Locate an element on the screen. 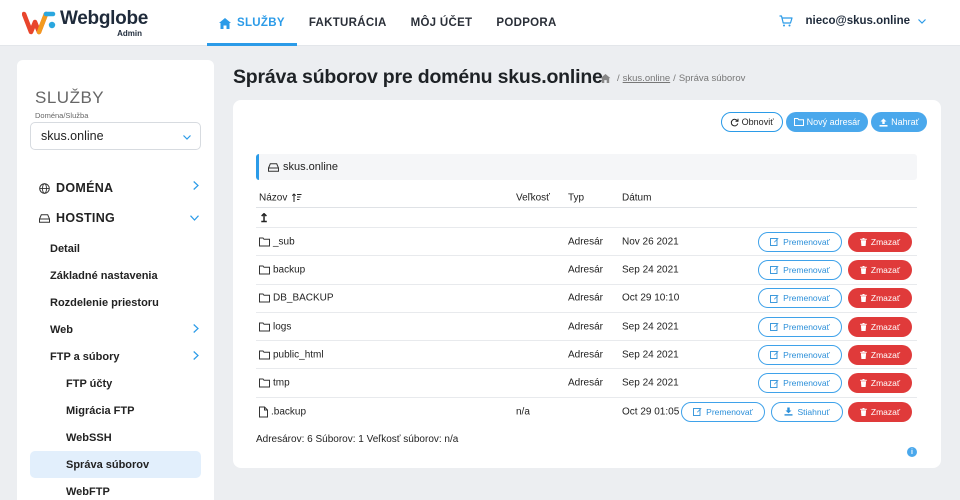 The image size is (960, 500). new-directory-button: Nový adresár is located at coordinates (827, 122).